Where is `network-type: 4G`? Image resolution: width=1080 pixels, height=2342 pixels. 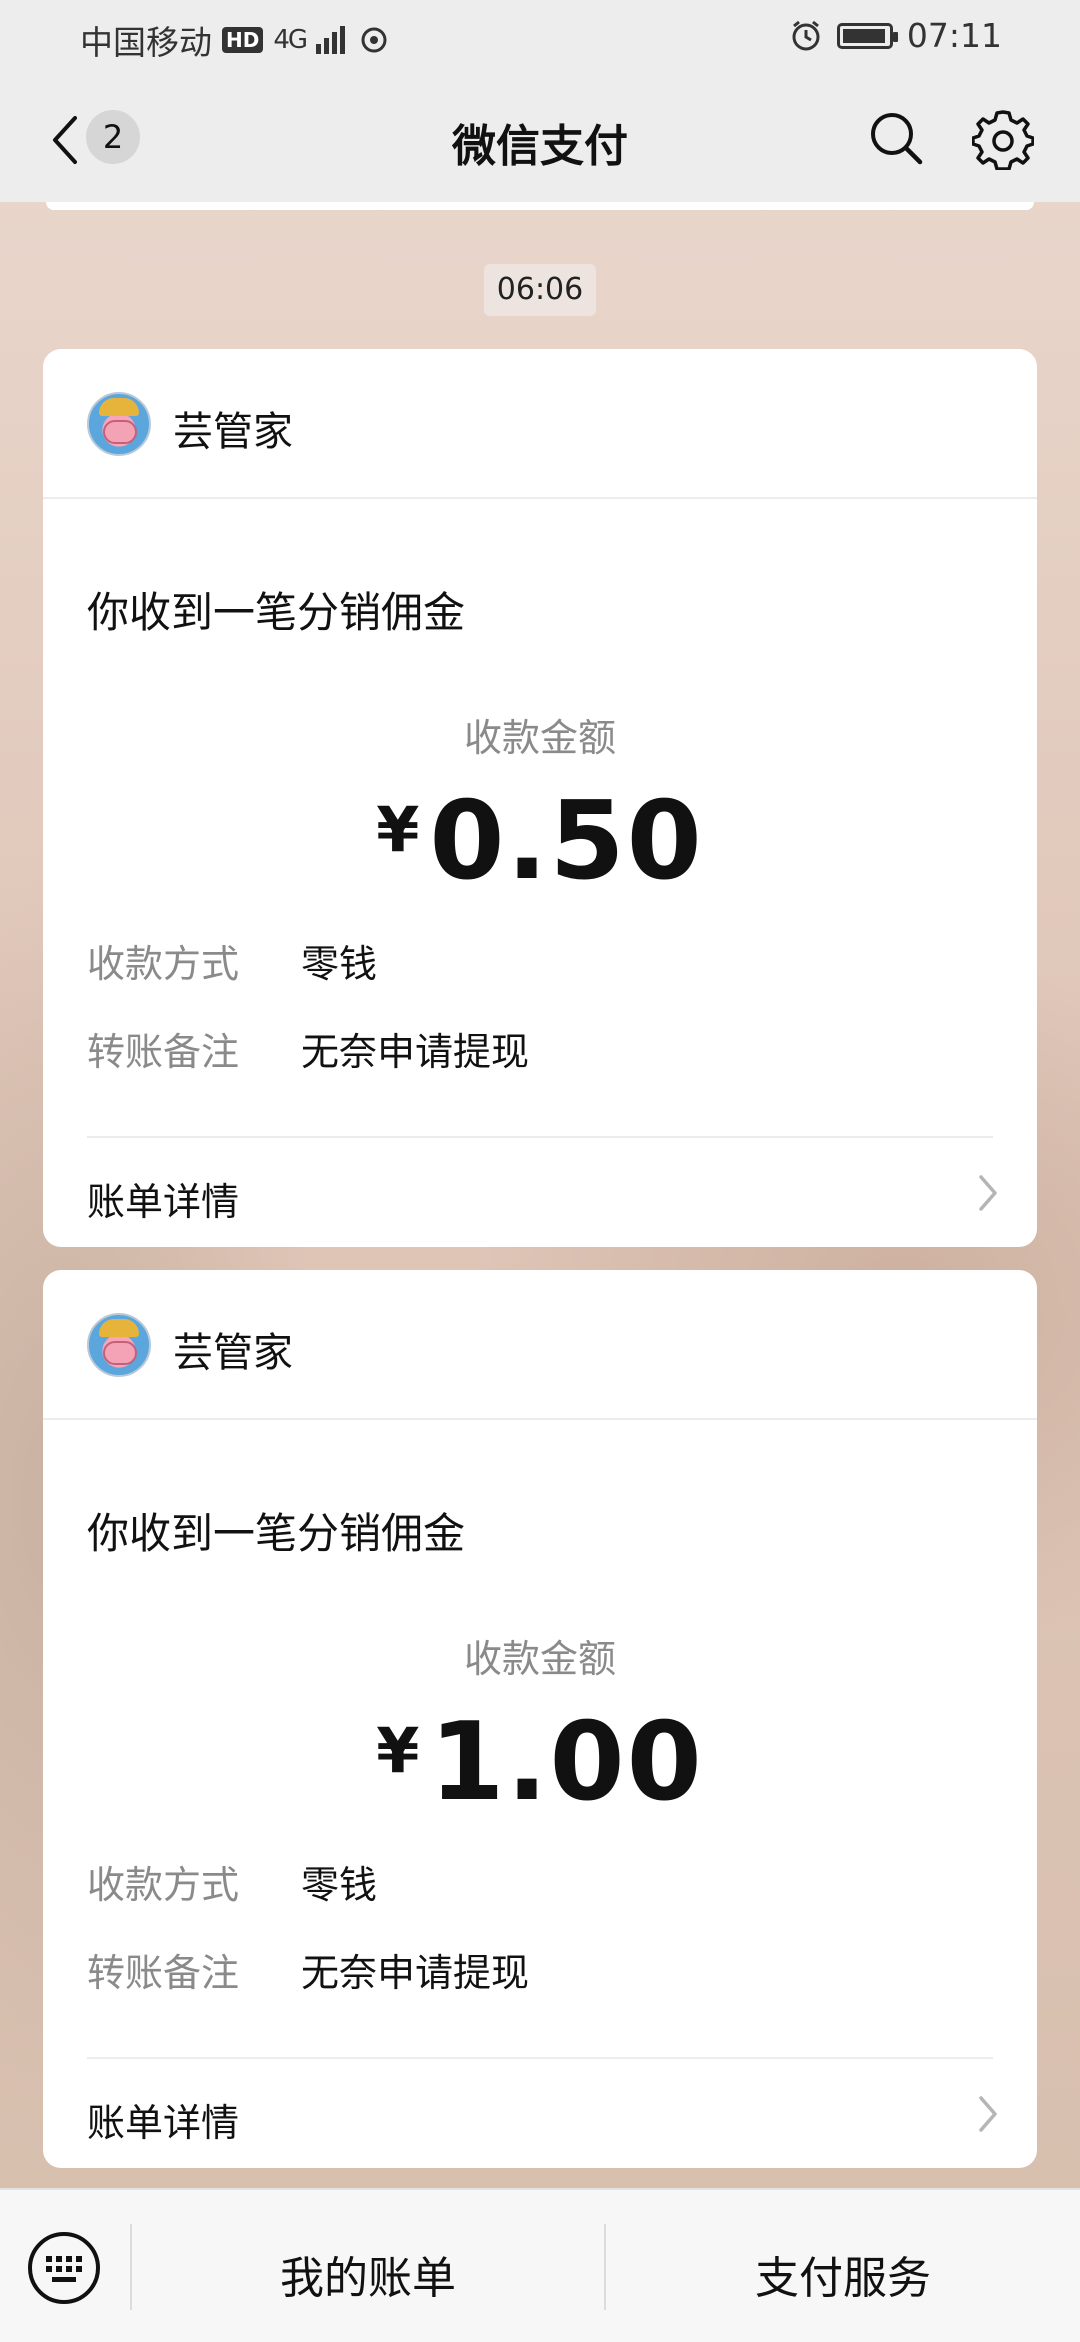
network-type: 4G is located at coordinates (290, 40).